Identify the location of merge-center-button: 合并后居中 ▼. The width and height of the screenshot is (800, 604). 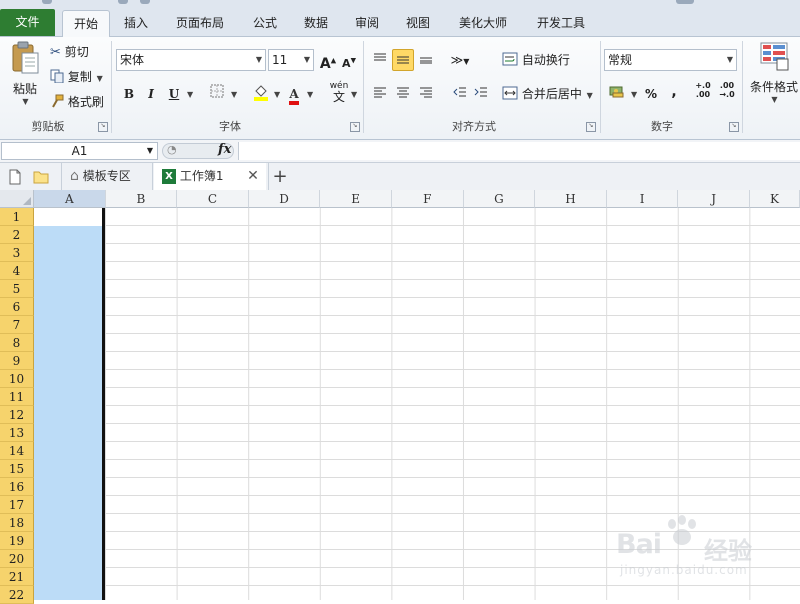
(547, 94).